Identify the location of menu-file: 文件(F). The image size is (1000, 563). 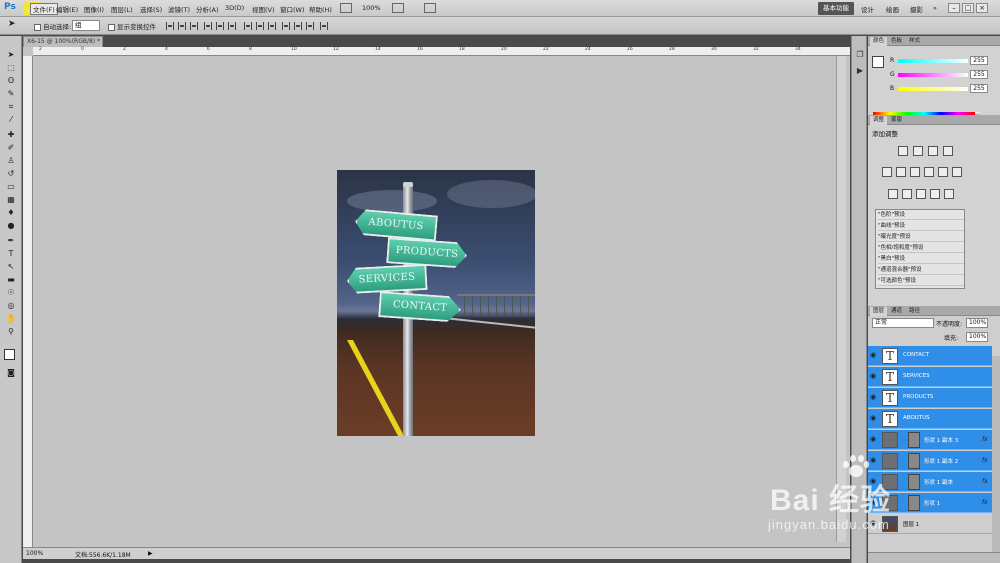
(44, 9).